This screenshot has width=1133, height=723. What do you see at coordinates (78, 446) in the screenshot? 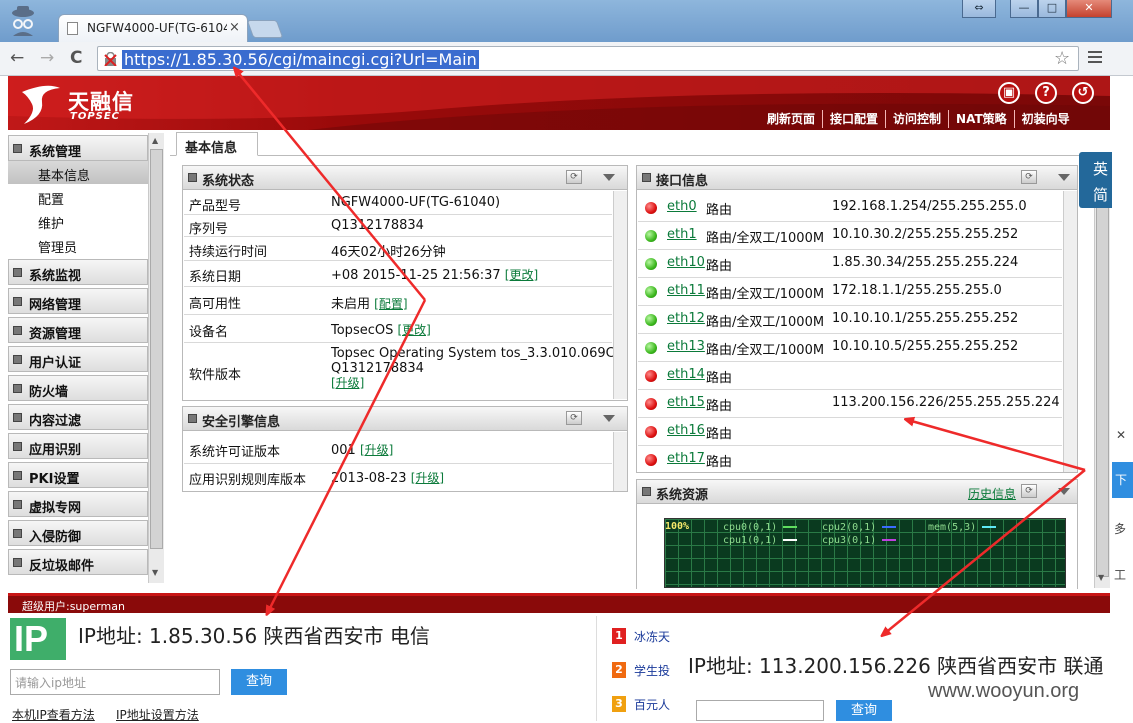
I see `sidebar-group-app-identification: 应用识别` at bounding box center [78, 446].